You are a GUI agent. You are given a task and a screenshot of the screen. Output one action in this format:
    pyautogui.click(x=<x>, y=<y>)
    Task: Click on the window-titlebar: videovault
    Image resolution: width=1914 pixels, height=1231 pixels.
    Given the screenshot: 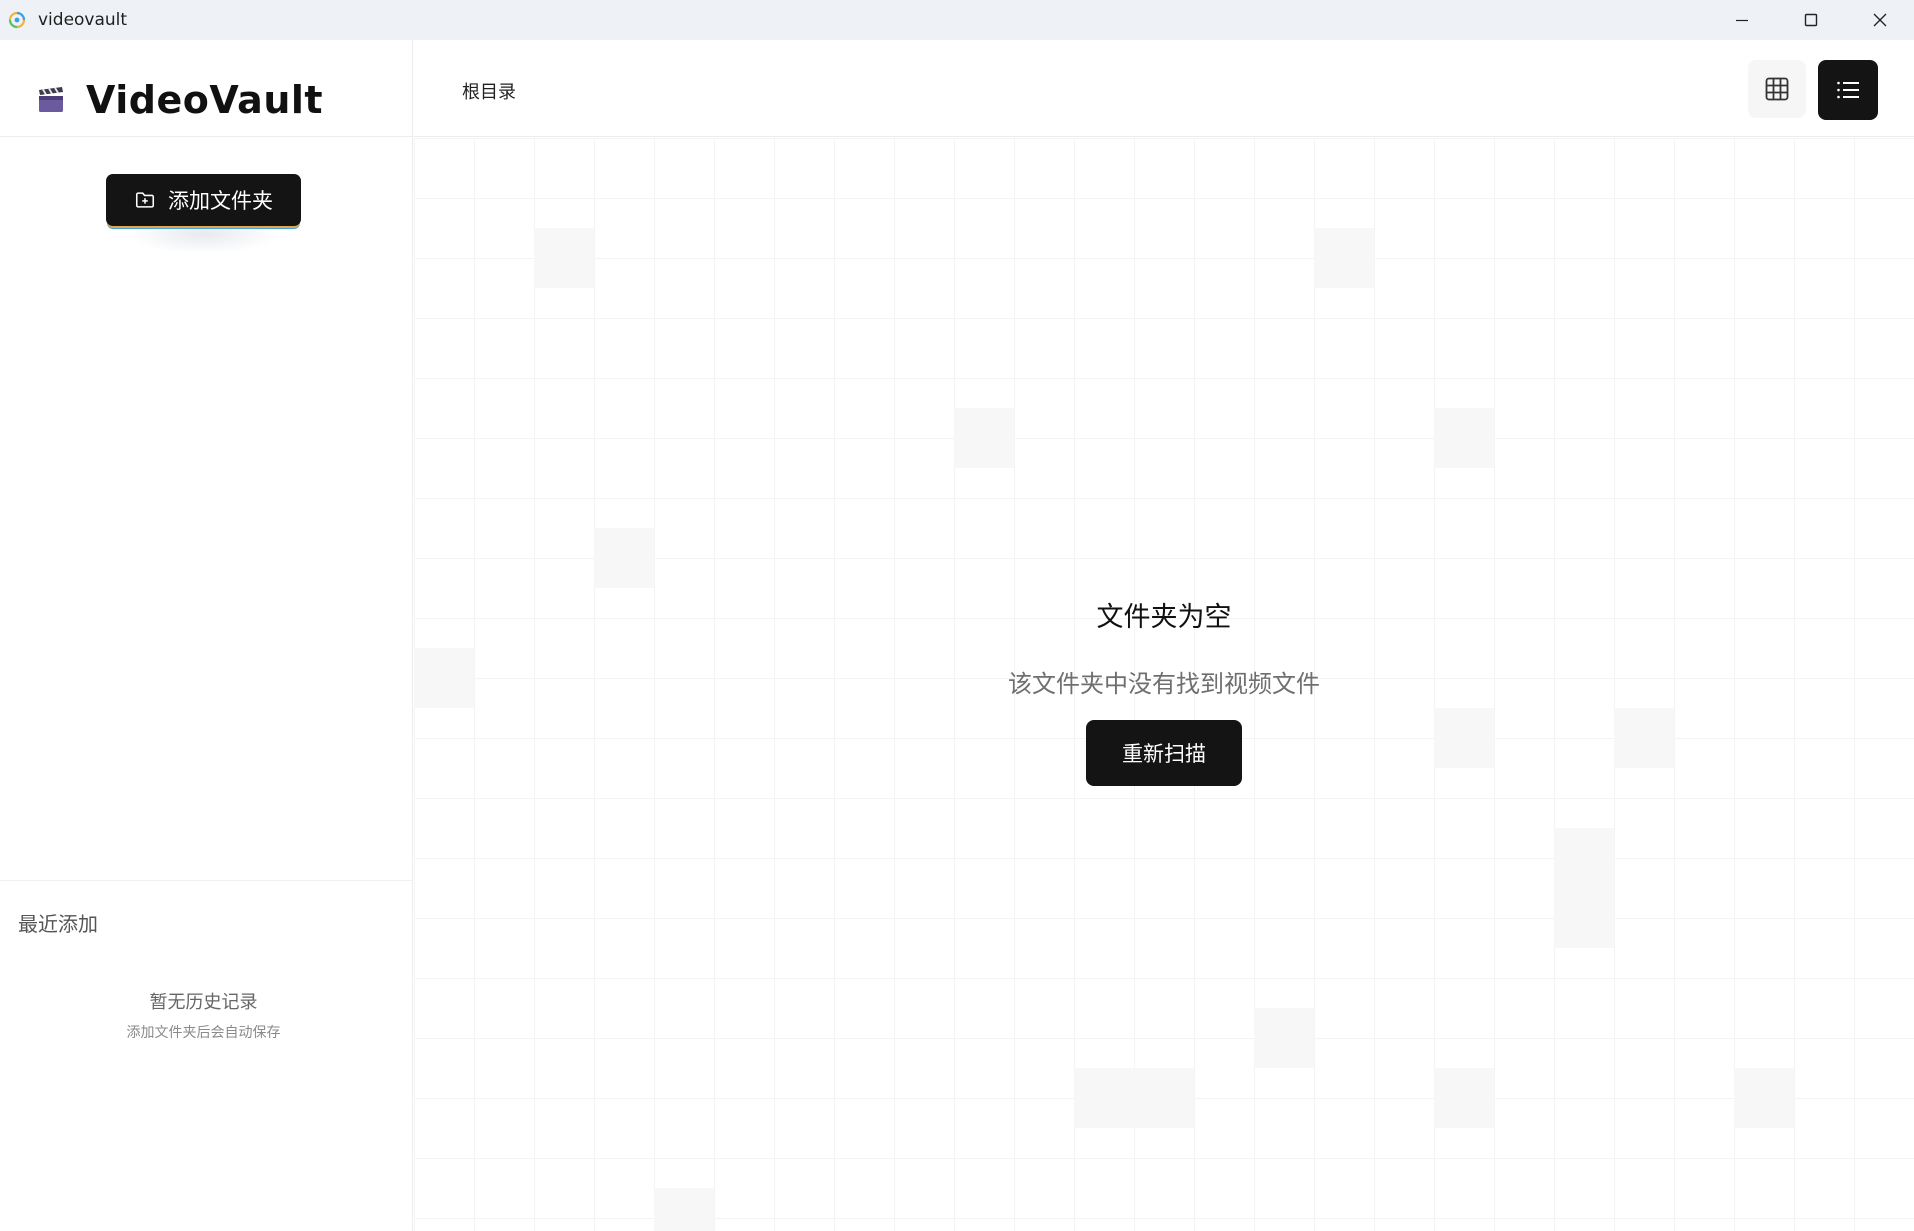 What is the action you would take?
    pyautogui.click(x=957, y=20)
    